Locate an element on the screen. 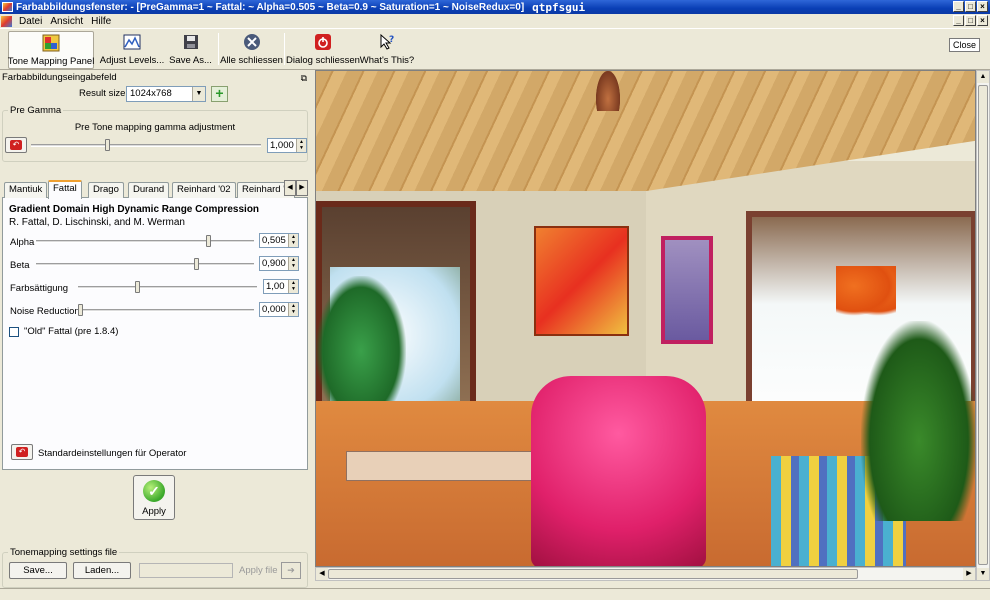 This screenshot has height=600, width=990. chevron-down-icon: ▼ is located at coordinates (198, 94).